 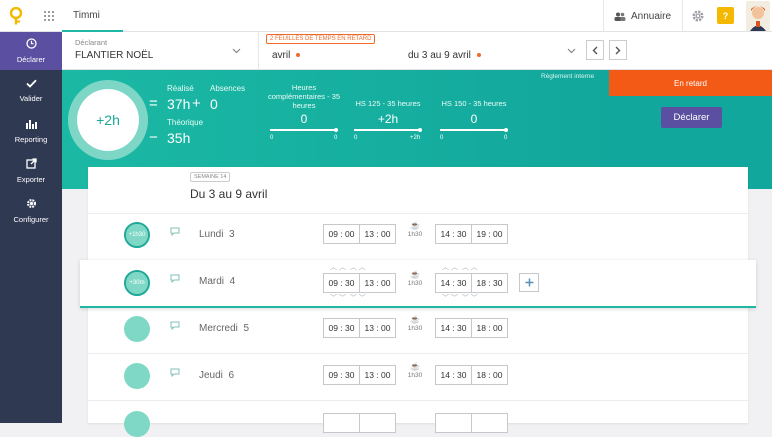 I want to click on late-timesheets-badge: 2 FEUILLES DE TEMPS EN RETARD, so click(x=321, y=39).